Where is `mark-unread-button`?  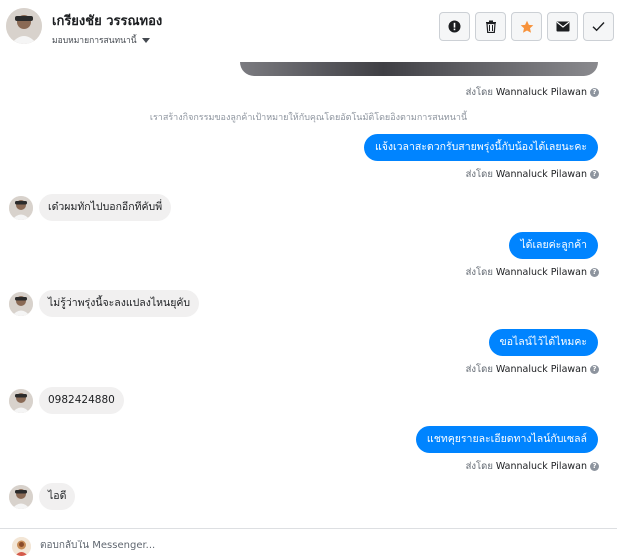 mark-unread-button is located at coordinates (562, 26).